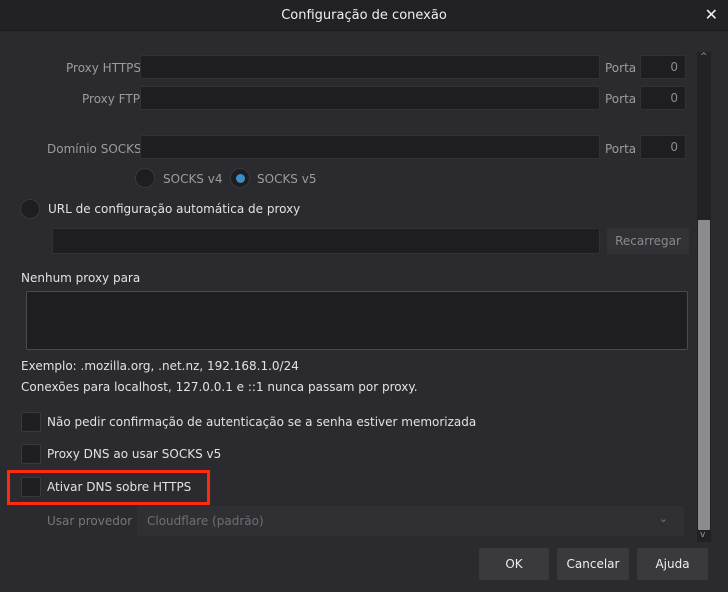  What do you see at coordinates (711, 14) in the screenshot?
I see `close-icon: ✕` at bounding box center [711, 14].